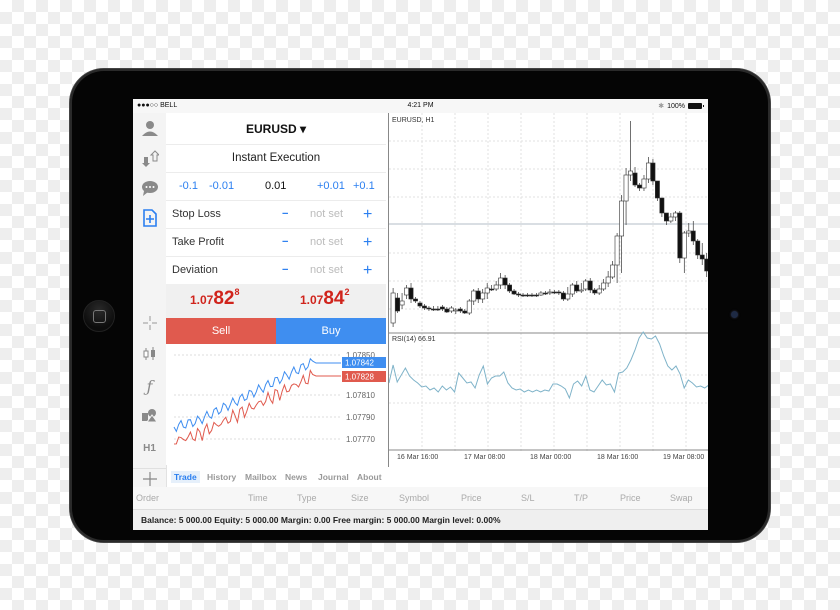 The height and width of the screenshot is (610, 840). Describe the element at coordinates (149, 191) in the screenshot. I see `chat-icon` at that location.